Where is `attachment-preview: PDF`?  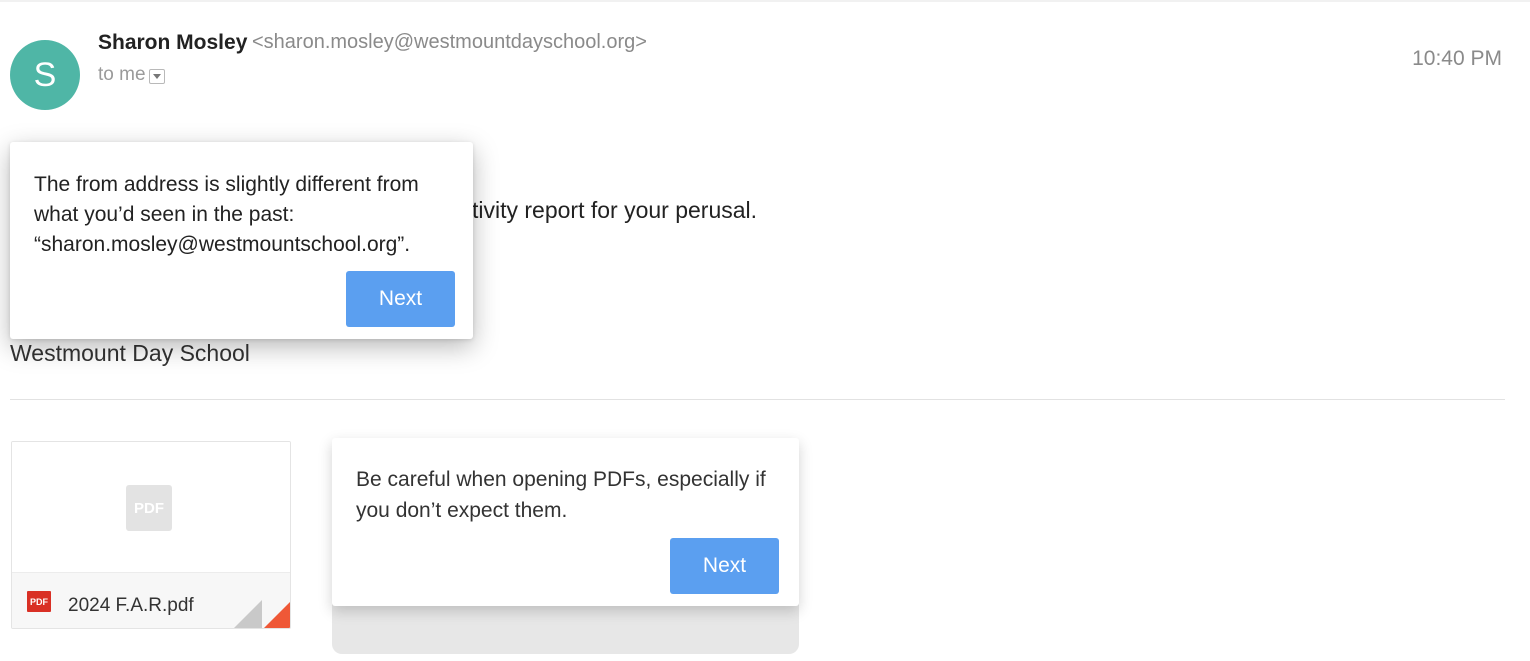
attachment-preview: PDF is located at coordinates (151, 507).